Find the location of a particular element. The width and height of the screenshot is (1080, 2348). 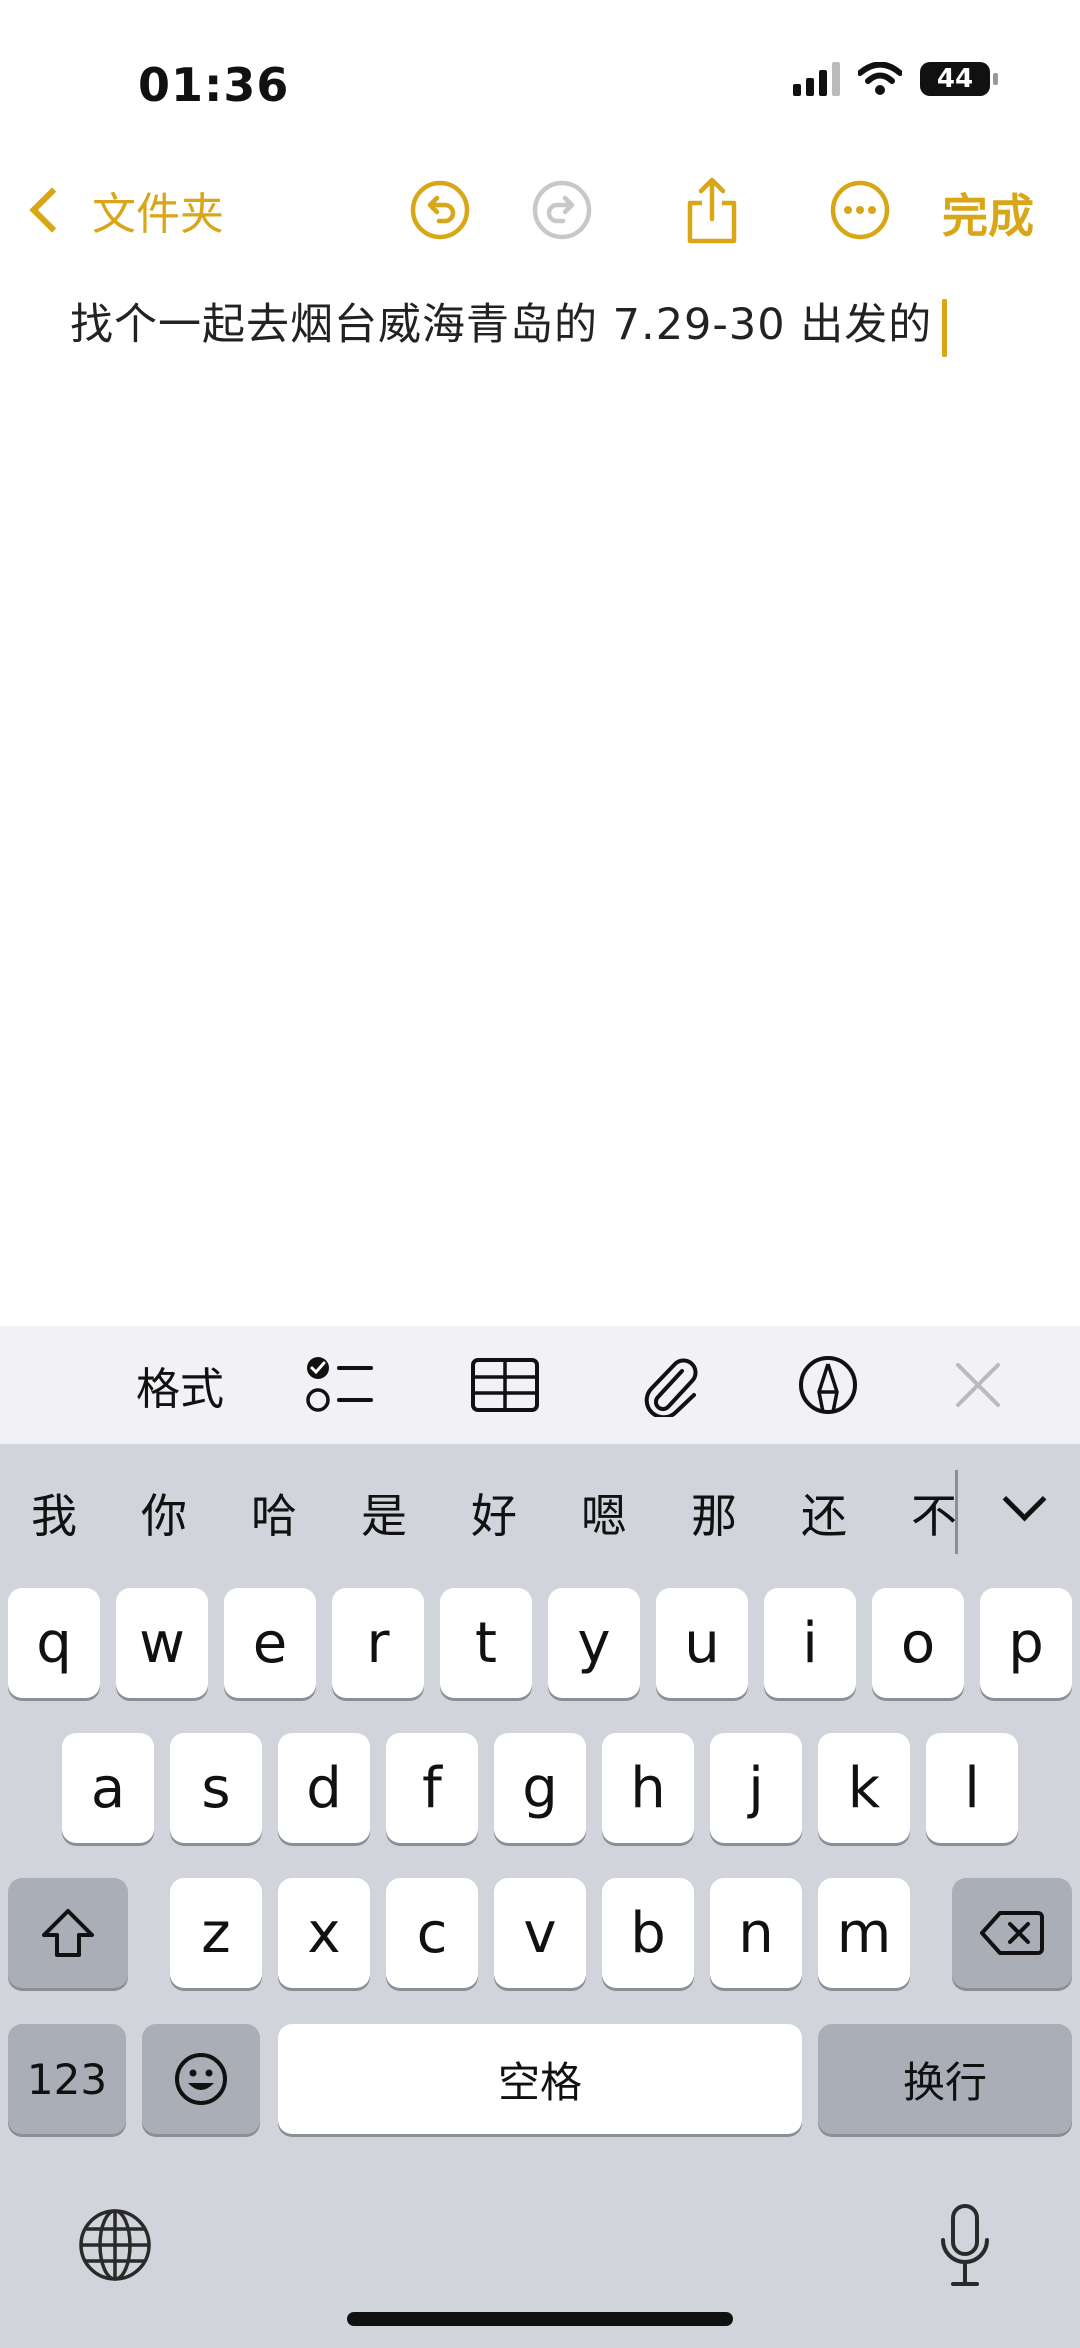

back-to-folders-button: 文件夹 is located at coordinates (122, 210).